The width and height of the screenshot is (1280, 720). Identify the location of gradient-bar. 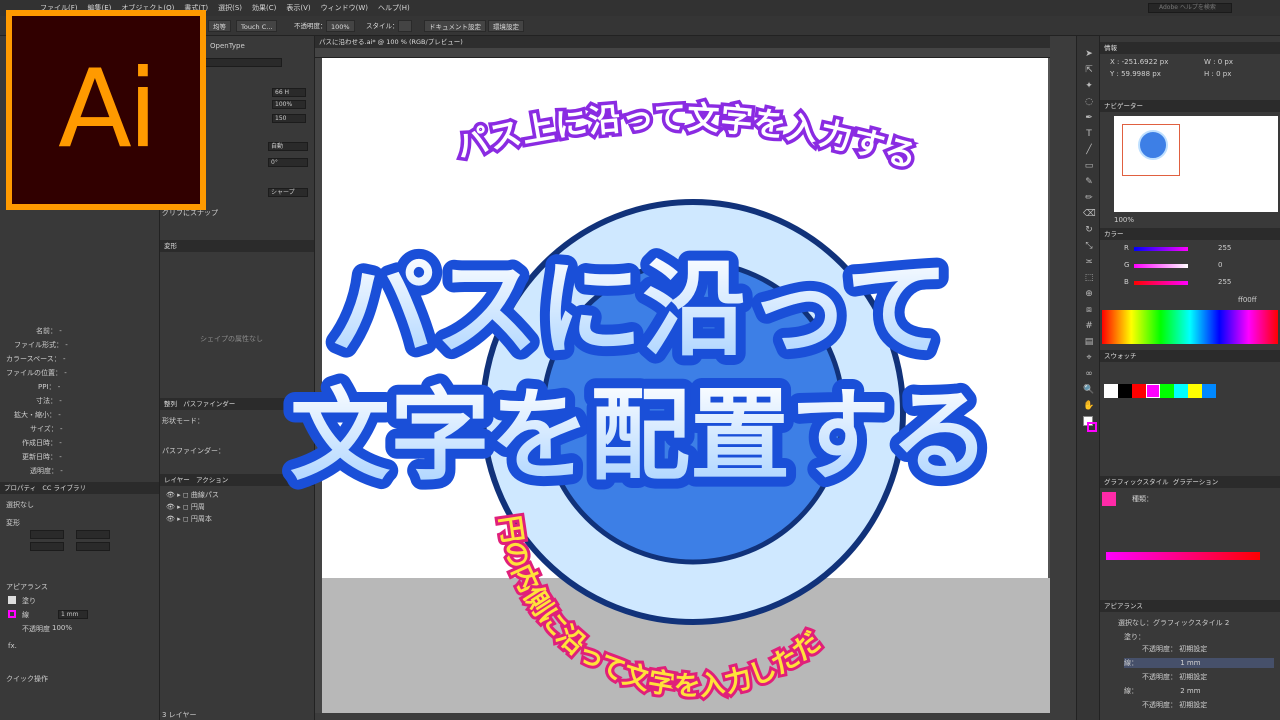
(1183, 556).